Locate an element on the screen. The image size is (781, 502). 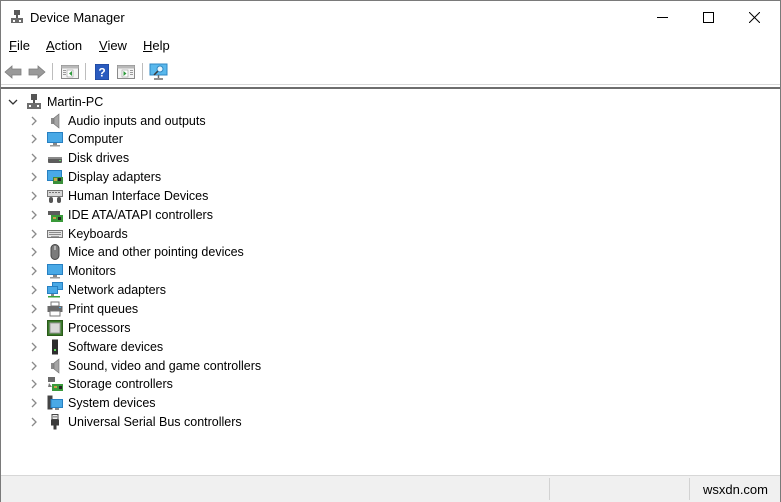
tree-node-display-adapters: Display adapters is located at coordinates (94, 177).